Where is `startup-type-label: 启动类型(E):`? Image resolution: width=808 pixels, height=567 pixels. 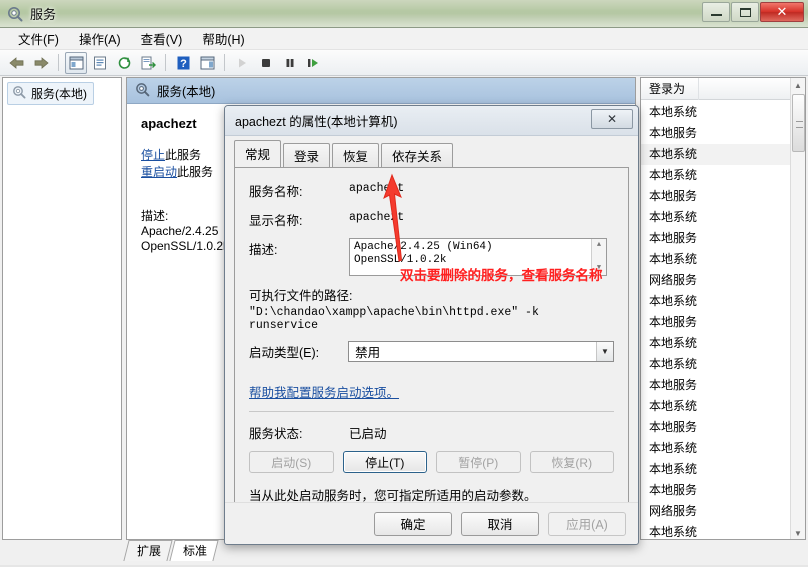 startup-type-label: 启动类型(E): is located at coordinates (284, 353).